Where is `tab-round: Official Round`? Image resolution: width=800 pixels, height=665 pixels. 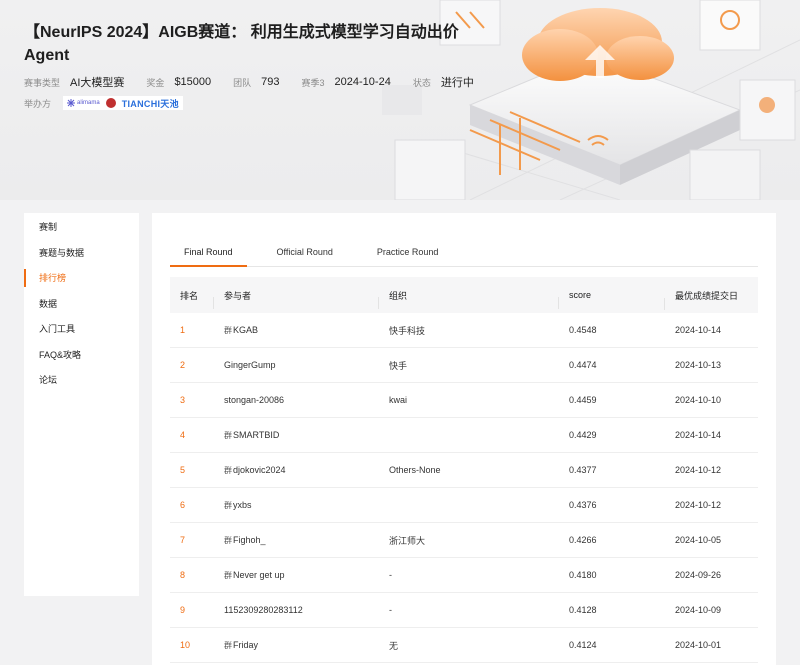 tab-round: Official Round is located at coordinates (305, 252).